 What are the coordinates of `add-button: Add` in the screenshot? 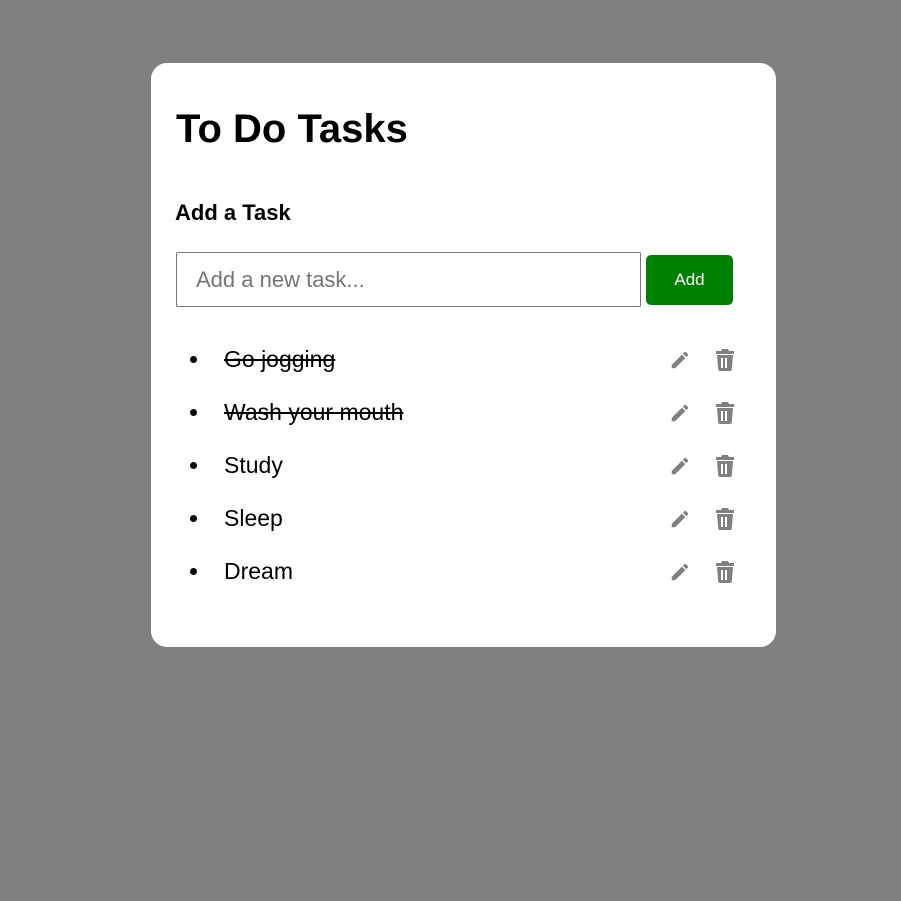 It's located at (689, 279).